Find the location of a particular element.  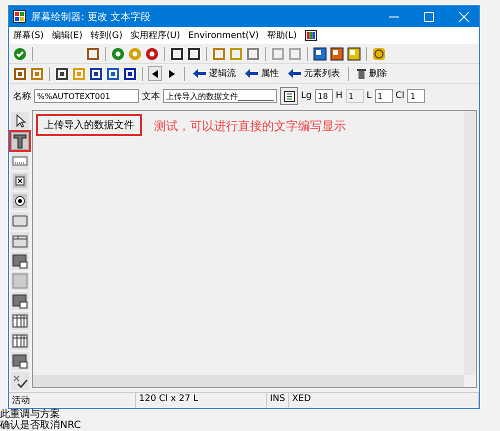

input-field: 18 is located at coordinates (323, 96).